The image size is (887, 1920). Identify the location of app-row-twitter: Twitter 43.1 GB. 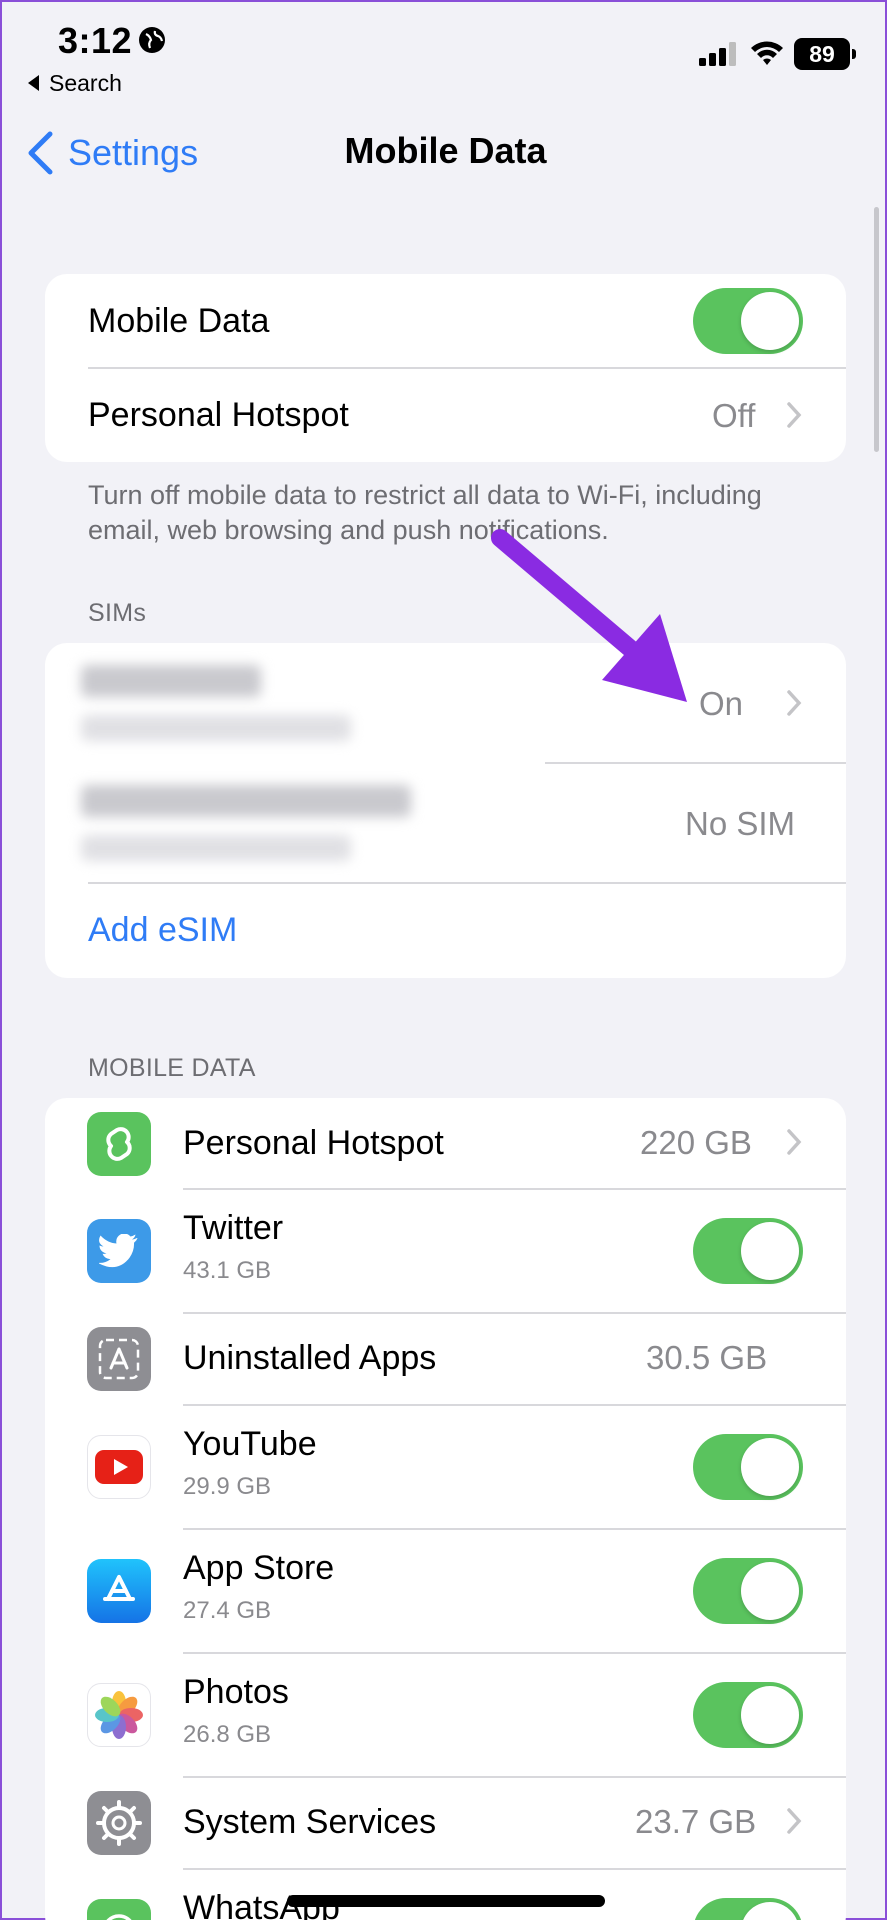
(445, 1251).